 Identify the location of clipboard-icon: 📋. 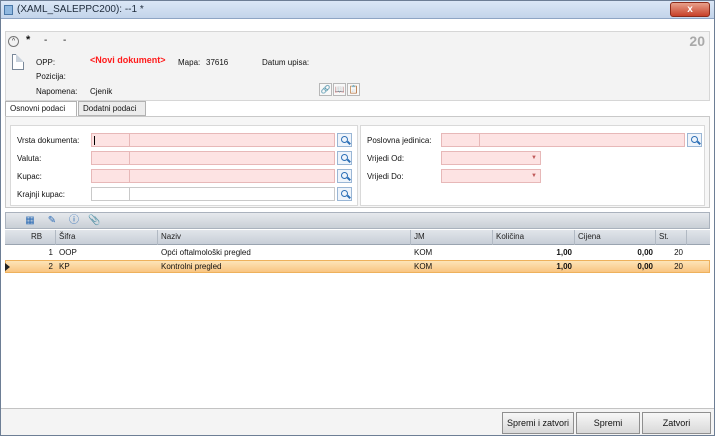
(353, 89).